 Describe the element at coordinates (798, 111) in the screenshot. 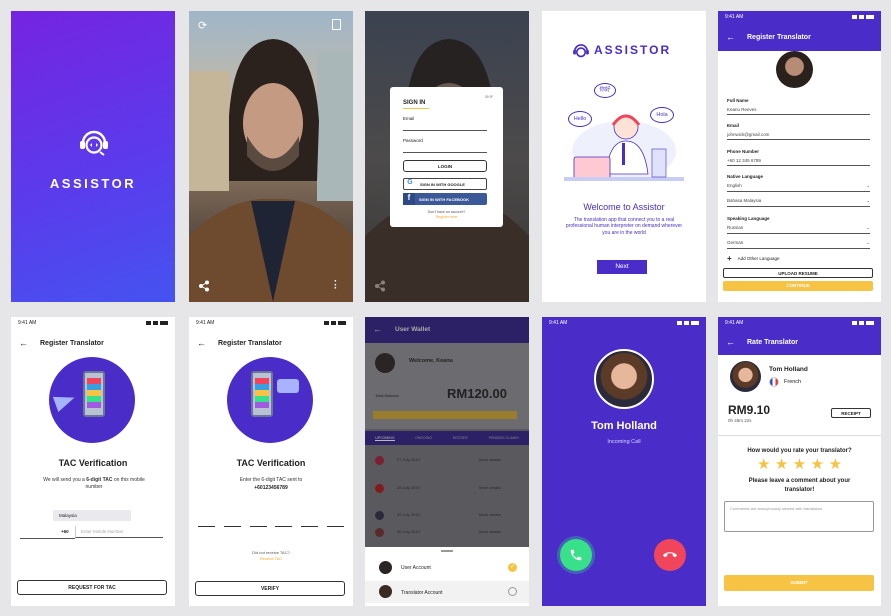

I see `full-name-field: Keanu Reeves` at that location.